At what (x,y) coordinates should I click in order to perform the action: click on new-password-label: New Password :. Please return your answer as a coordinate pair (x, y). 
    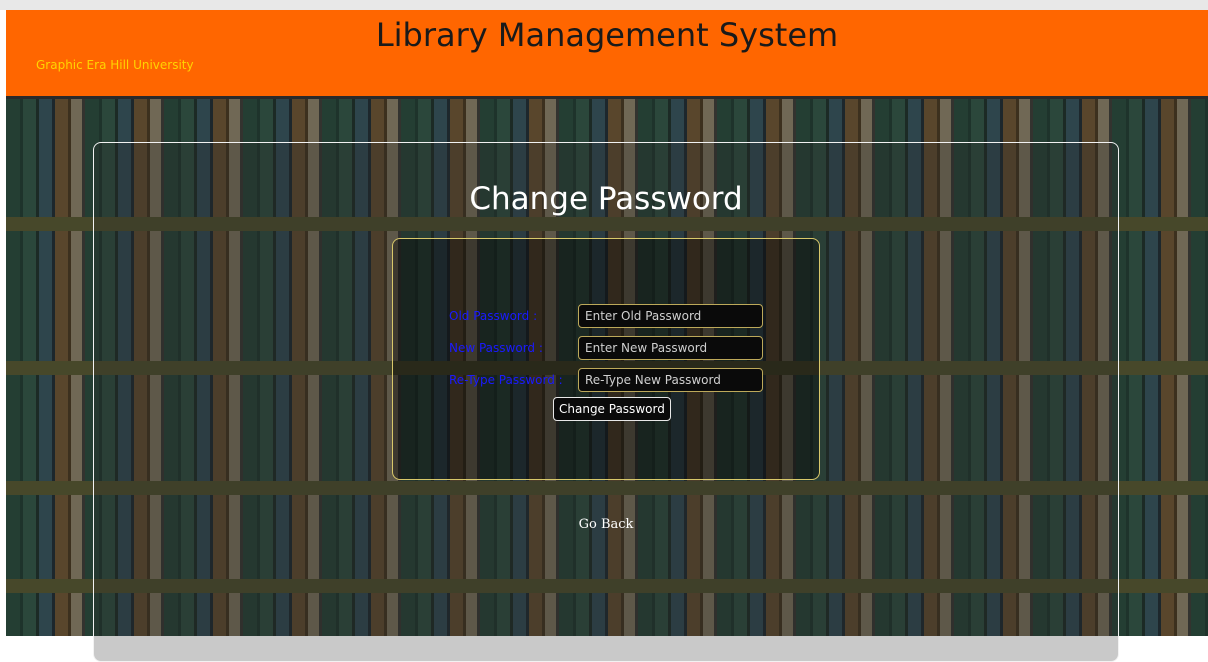
    Looking at the image, I should click on (496, 348).